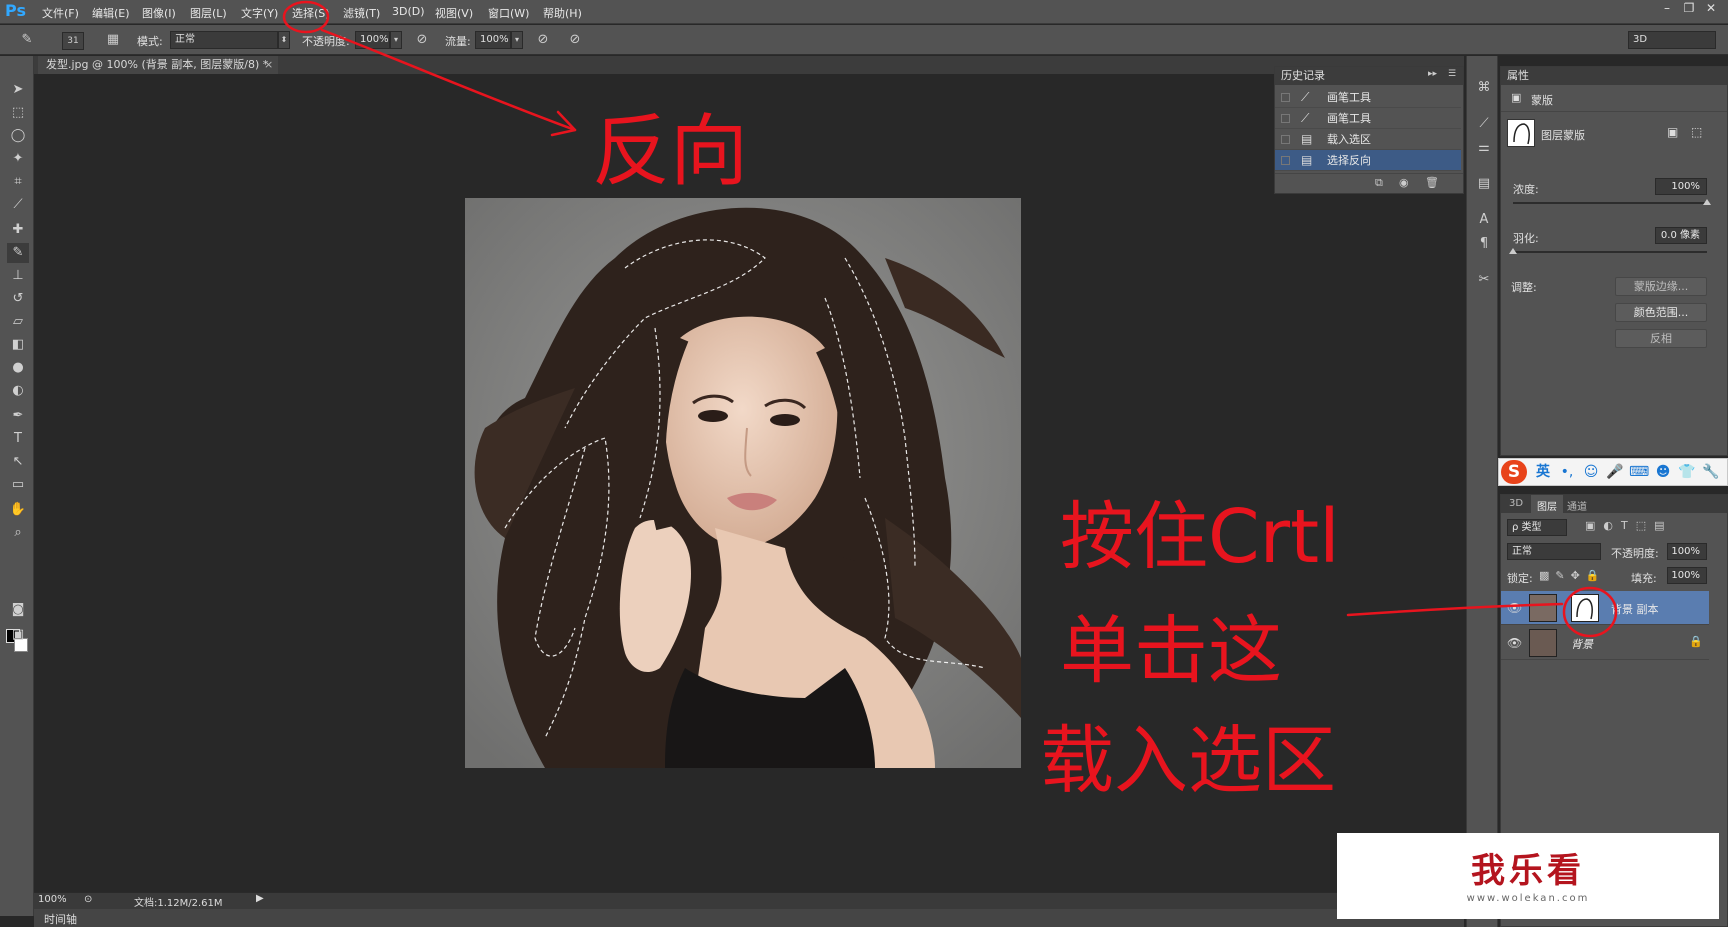  Describe the element at coordinates (18, 322) in the screenshot. I see `eraser-tool-icon: ▱` at that location.